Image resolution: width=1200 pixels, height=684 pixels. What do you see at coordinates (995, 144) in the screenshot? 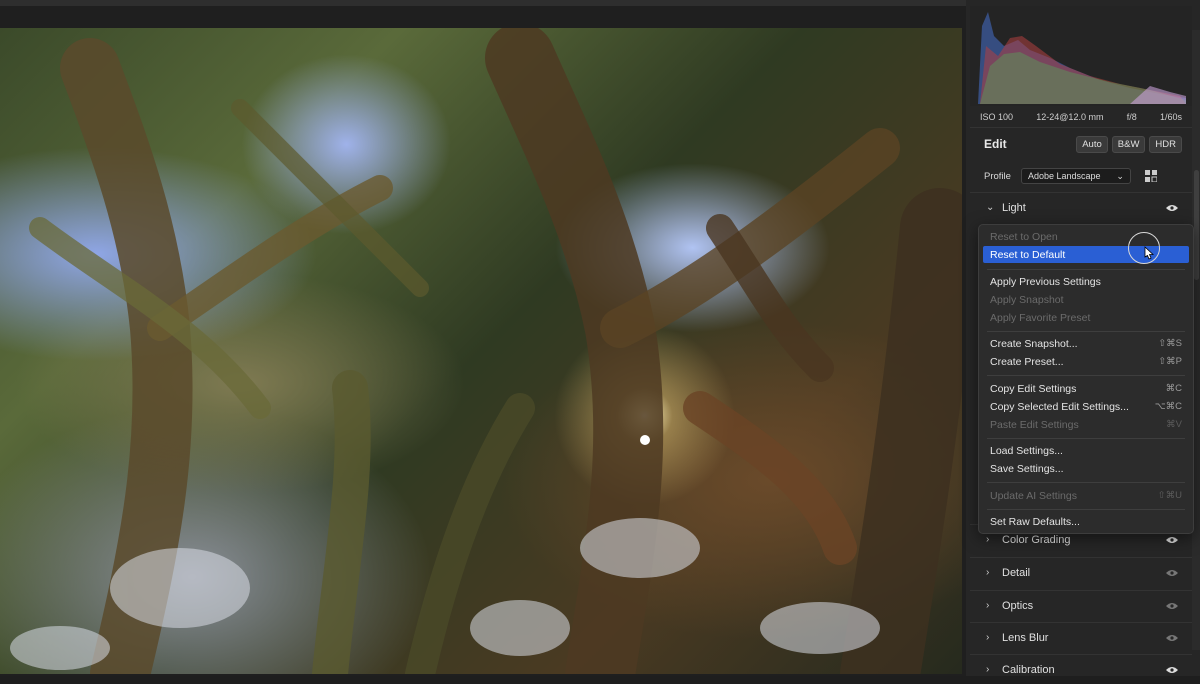
I see `edit-title: Edit` at bounding box center [995, 144].